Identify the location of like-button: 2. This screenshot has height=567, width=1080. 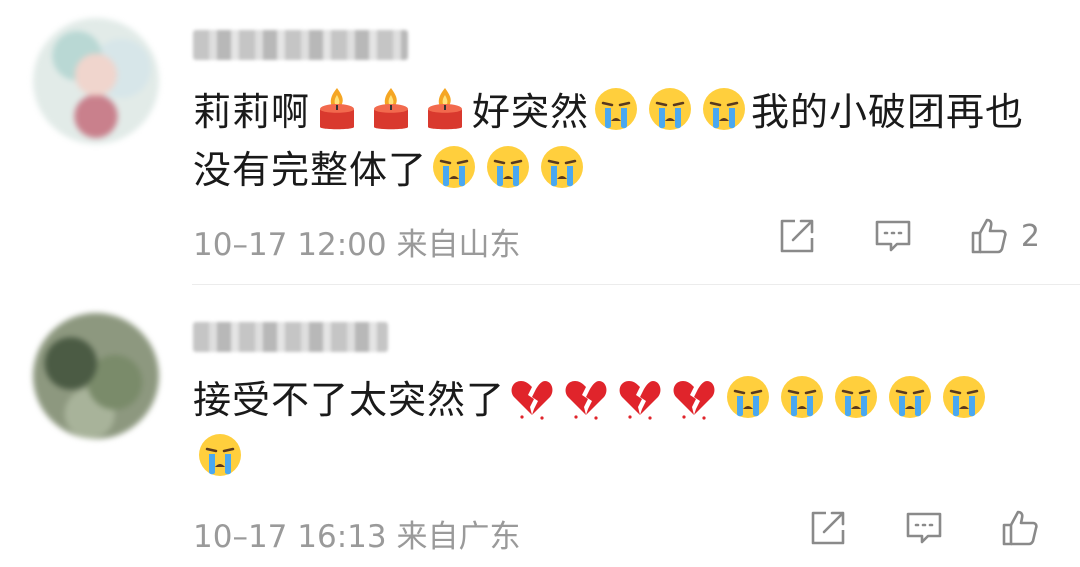
(1004, 236).